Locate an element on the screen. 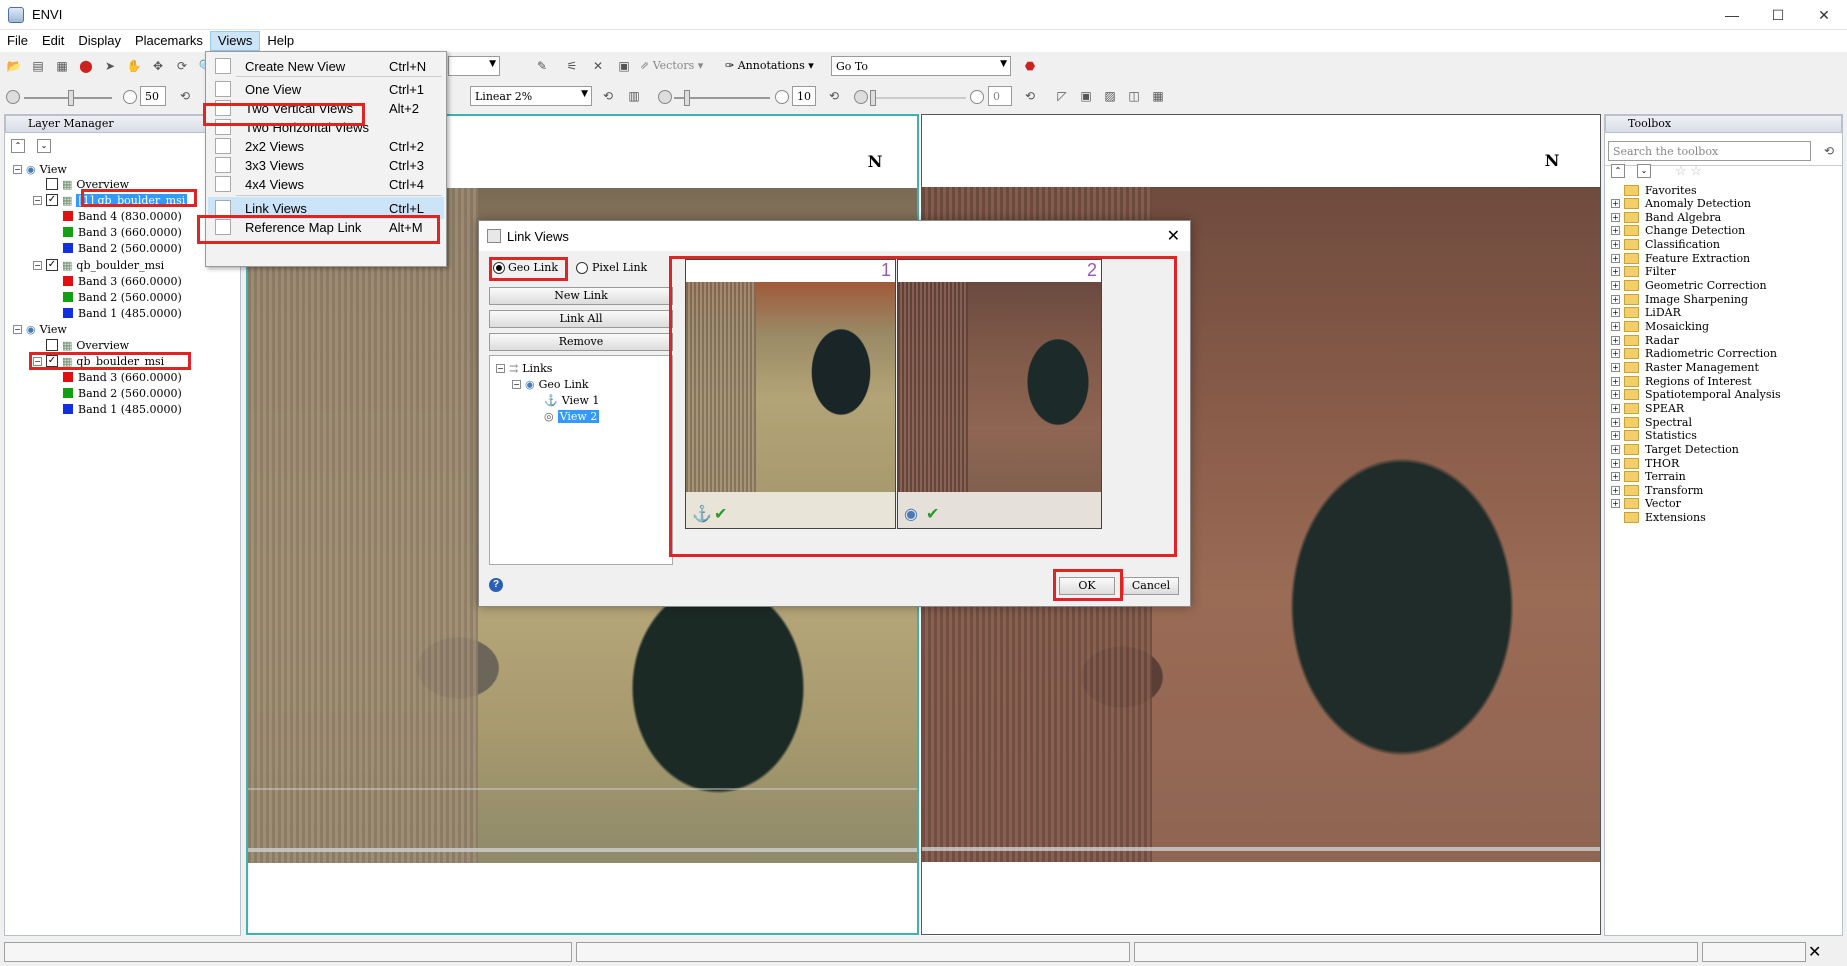  view-1-node: View 1 is located at coordinates (581, 400).